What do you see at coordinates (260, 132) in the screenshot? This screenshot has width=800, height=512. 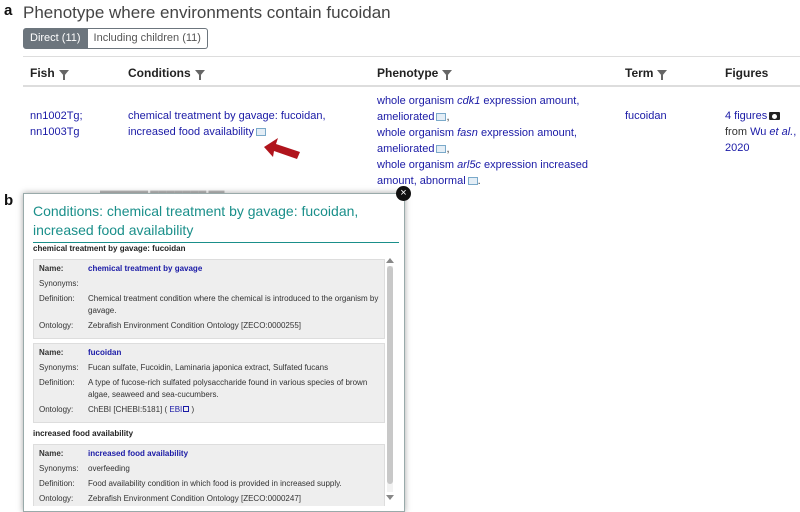 I see `conditions-popup-icon` at bounding box center [260, 132].